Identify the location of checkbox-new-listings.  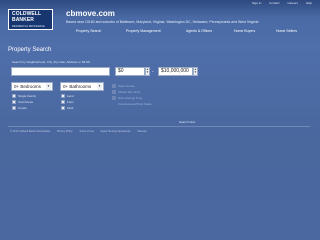
(114, 98).